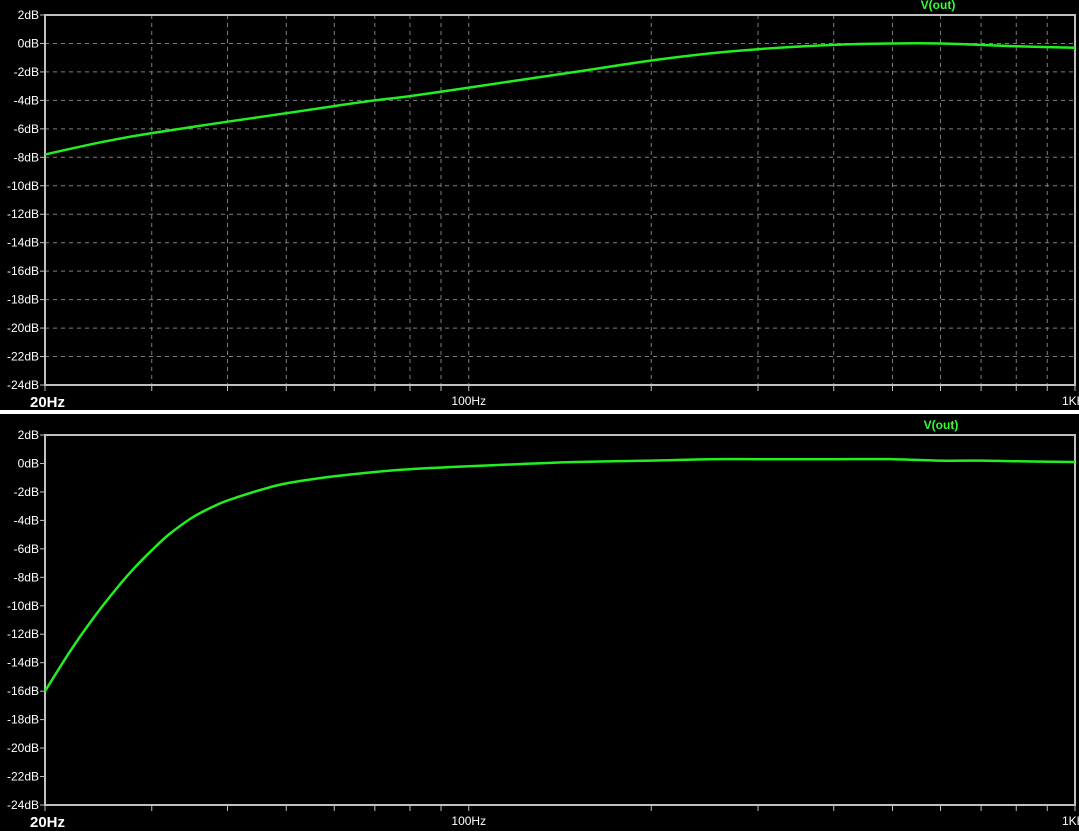 The width and height of the screenshot is (1079, 831). Describe the element at coordinates (554, 818) in the screenshot. I see `x-axis: 20Hz 100Hz 1KHz` at that location.